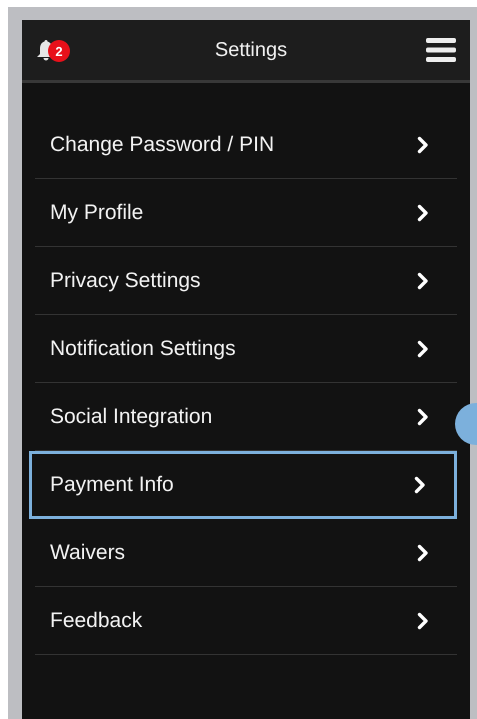 The height and width of the screenshot is (719, 477). What do you see at coordinates (243, 485) in the screenshot?
I see `settings-item: Payment Info` at bounding box center [243, 485].